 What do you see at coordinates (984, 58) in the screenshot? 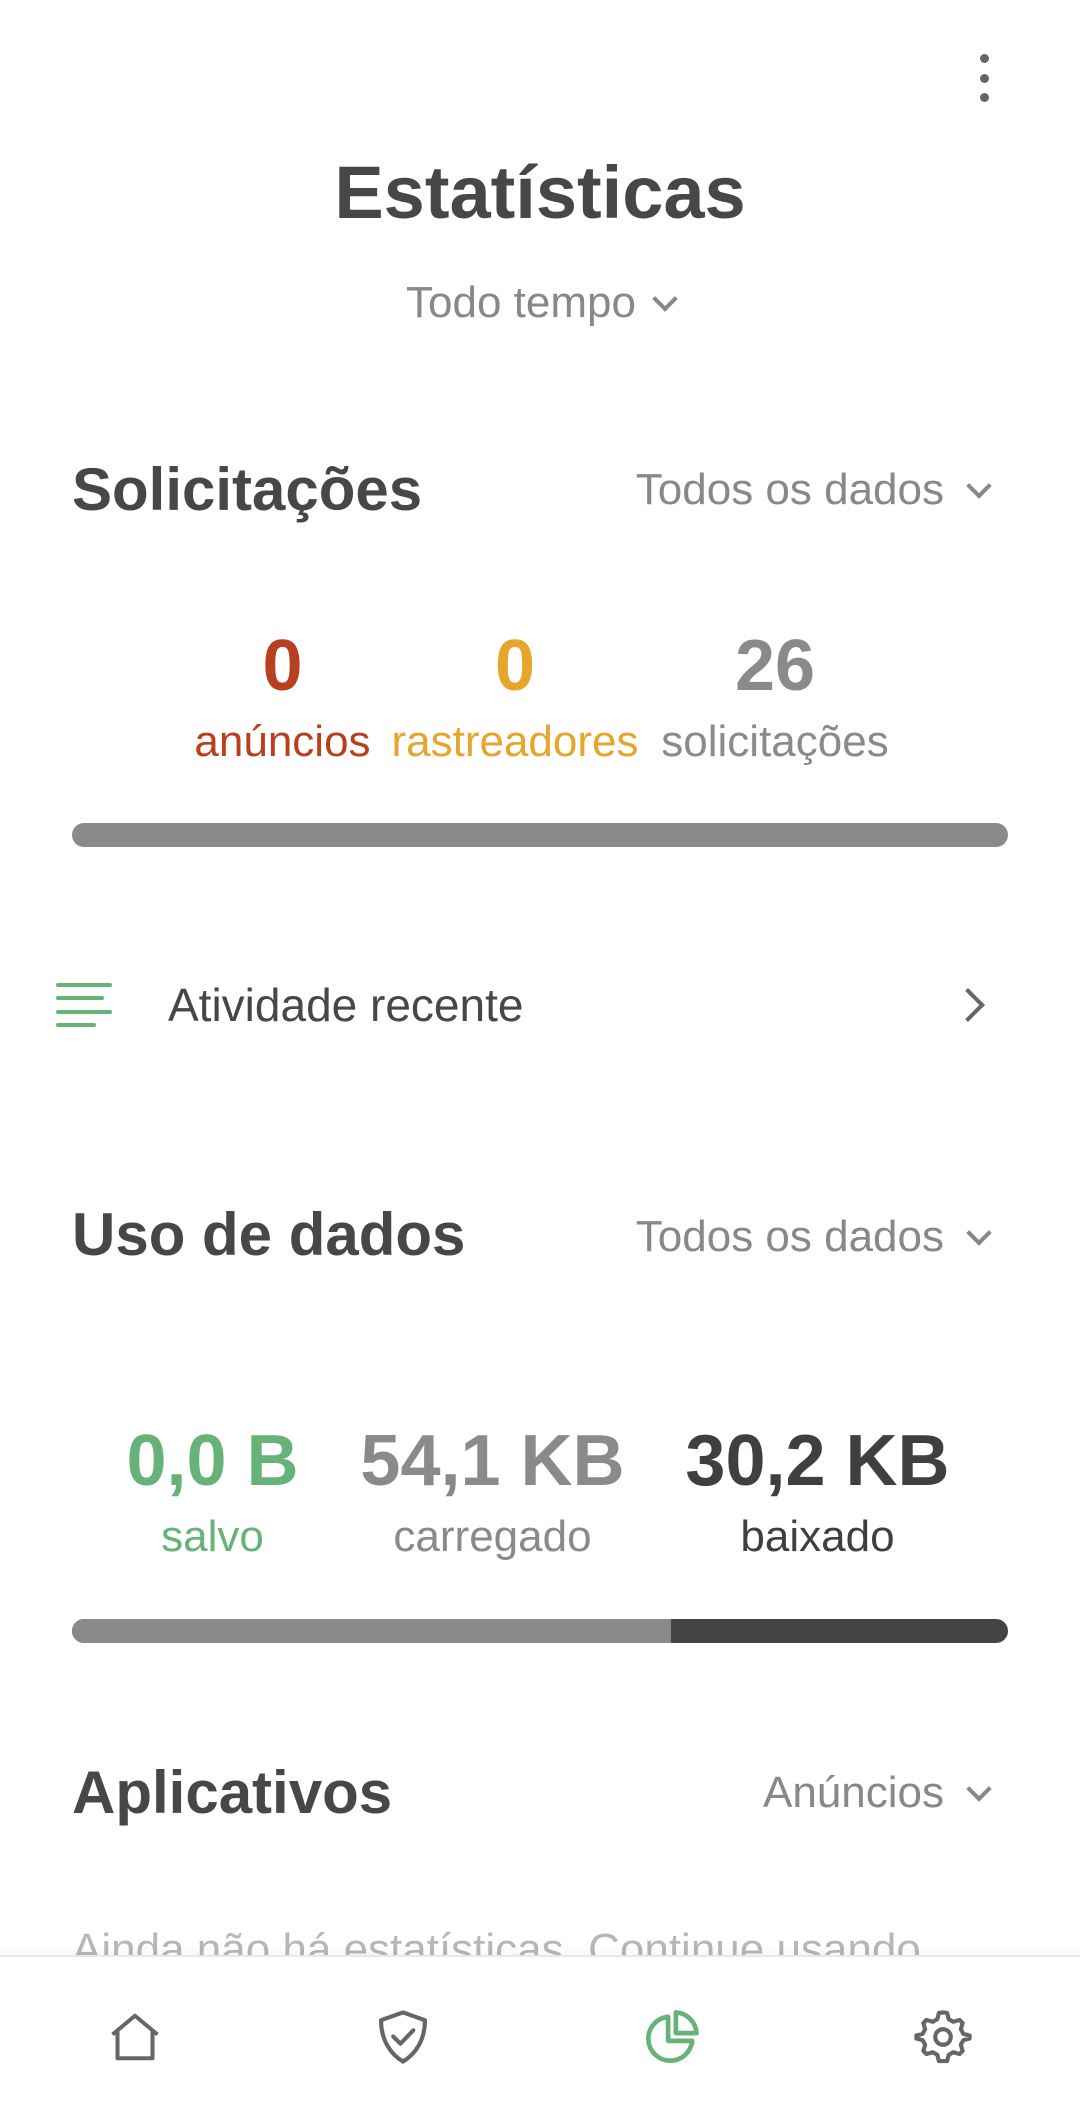
I see `more-vert-icon` at bounding box center [984, 58].